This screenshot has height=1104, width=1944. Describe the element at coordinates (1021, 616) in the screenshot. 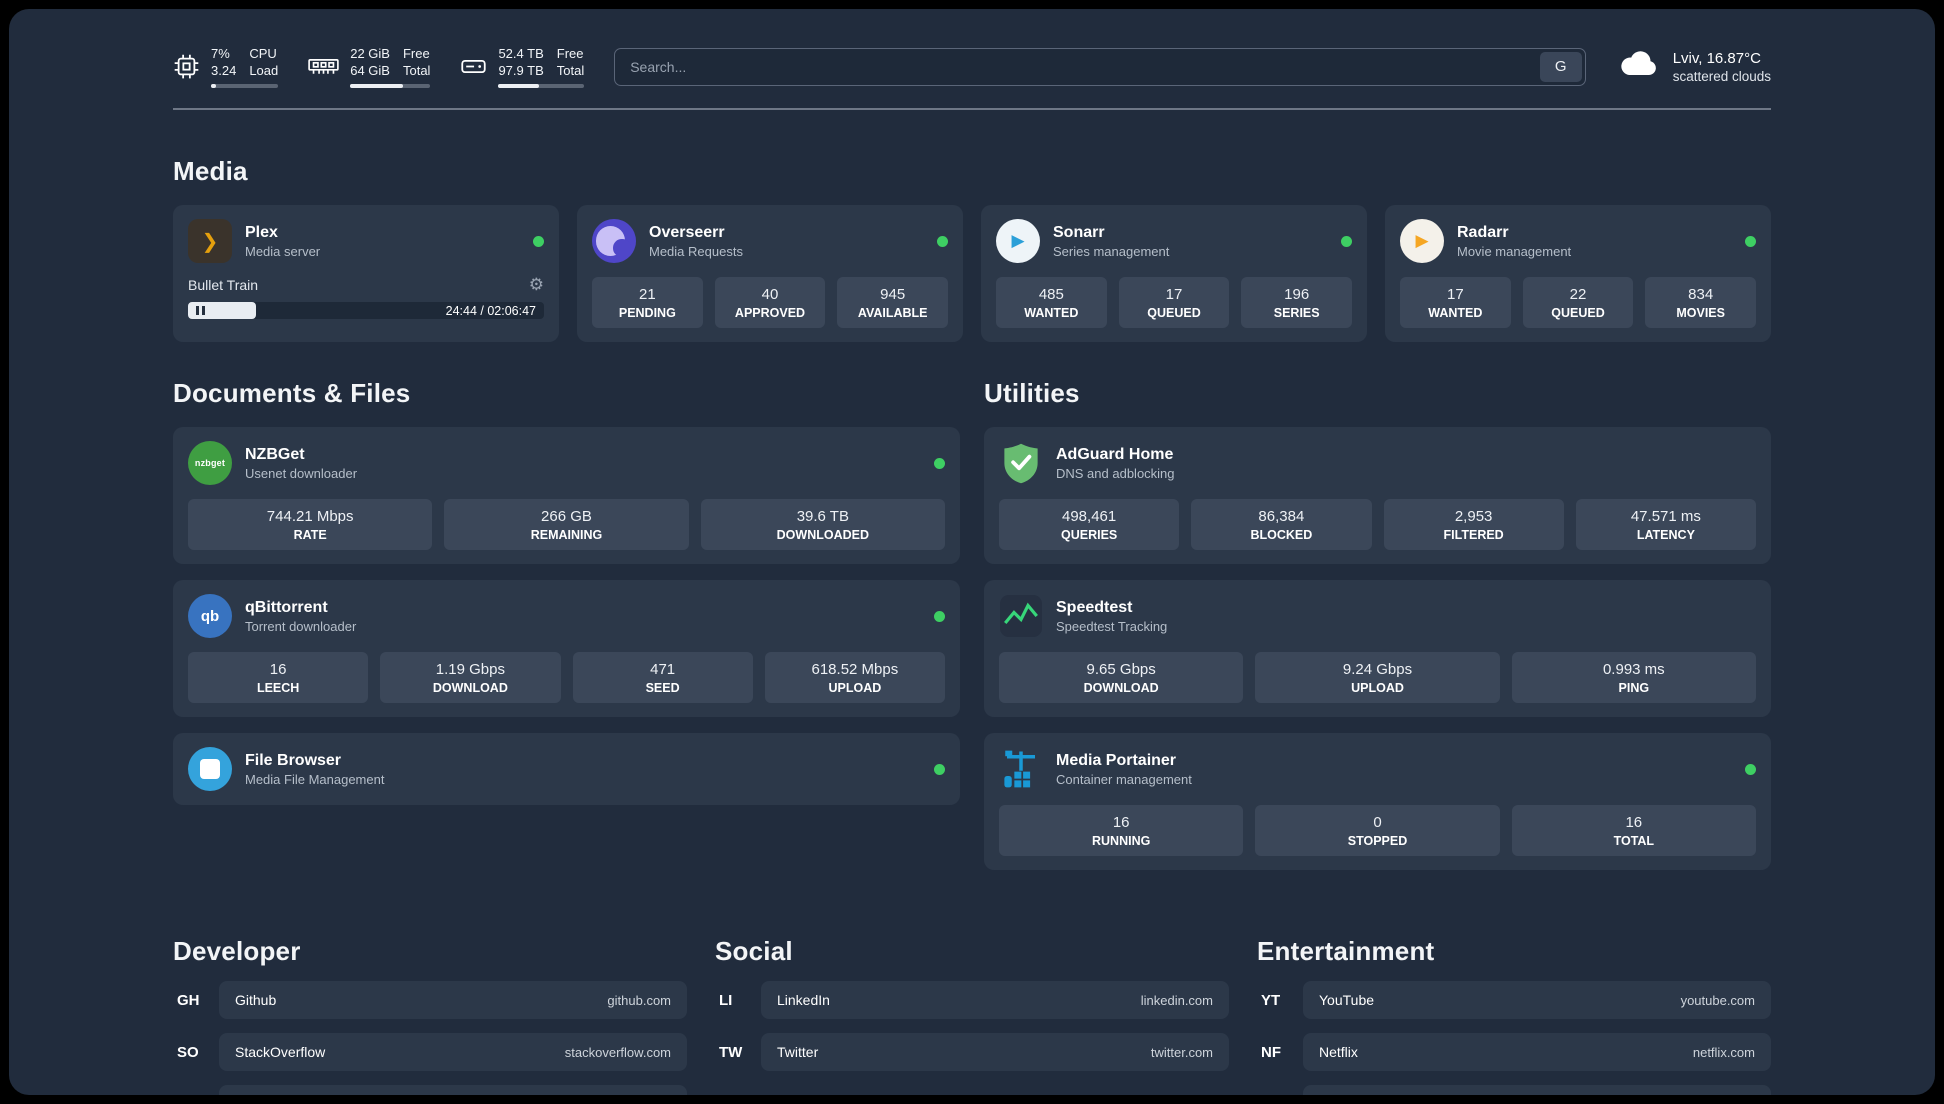

I see `speedtest-chart-icon` at that location.